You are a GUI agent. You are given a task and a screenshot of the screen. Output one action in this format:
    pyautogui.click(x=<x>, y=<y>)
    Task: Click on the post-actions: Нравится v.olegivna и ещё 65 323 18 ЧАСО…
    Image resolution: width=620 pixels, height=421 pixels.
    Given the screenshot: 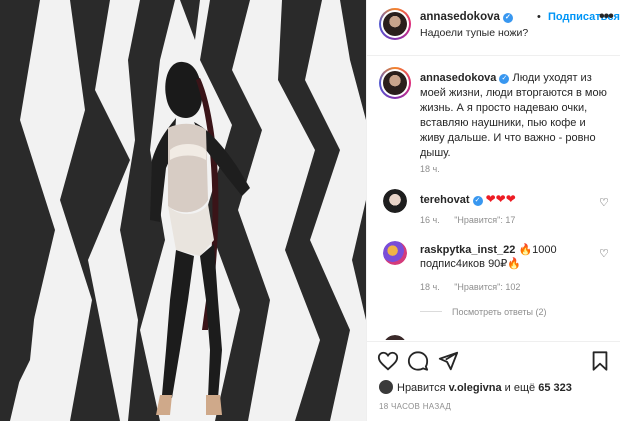 What is the action you would take?
    pyautogui.click(x=493, y=381)
    